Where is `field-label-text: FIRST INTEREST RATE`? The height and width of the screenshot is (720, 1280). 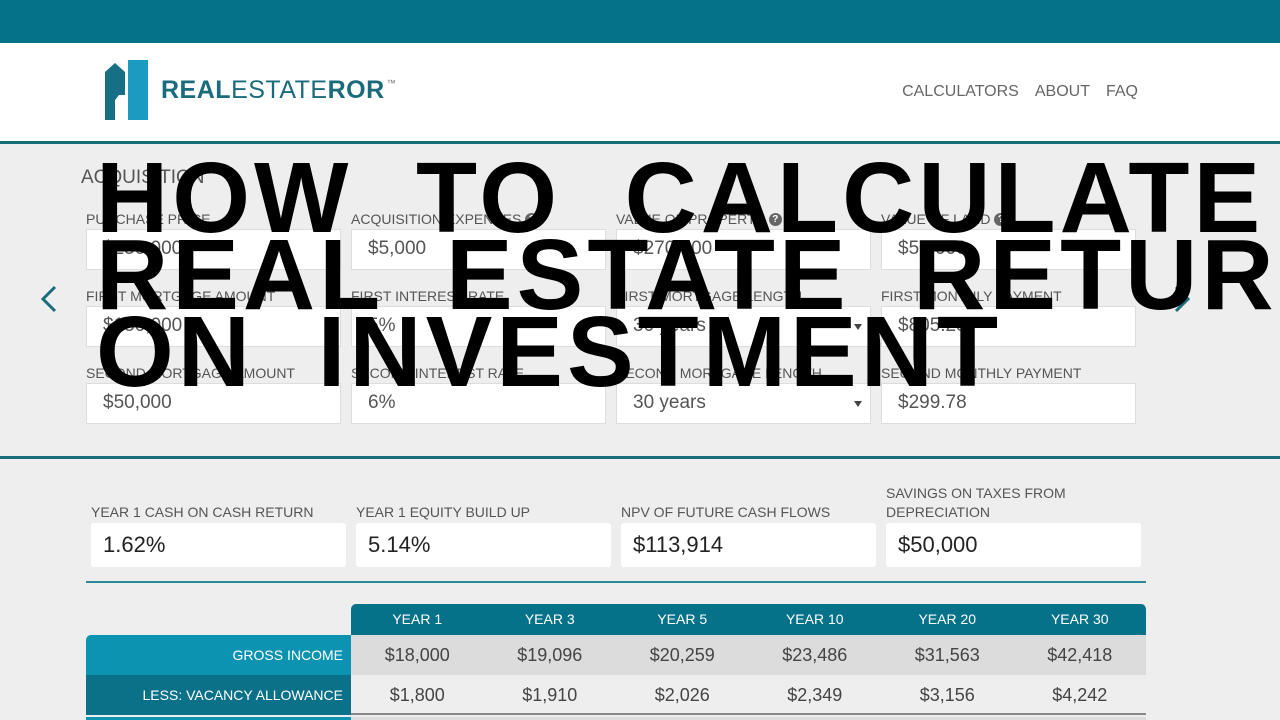 field-label-text: FIRST INTEREST RATE is located at coordinates (428, 296).